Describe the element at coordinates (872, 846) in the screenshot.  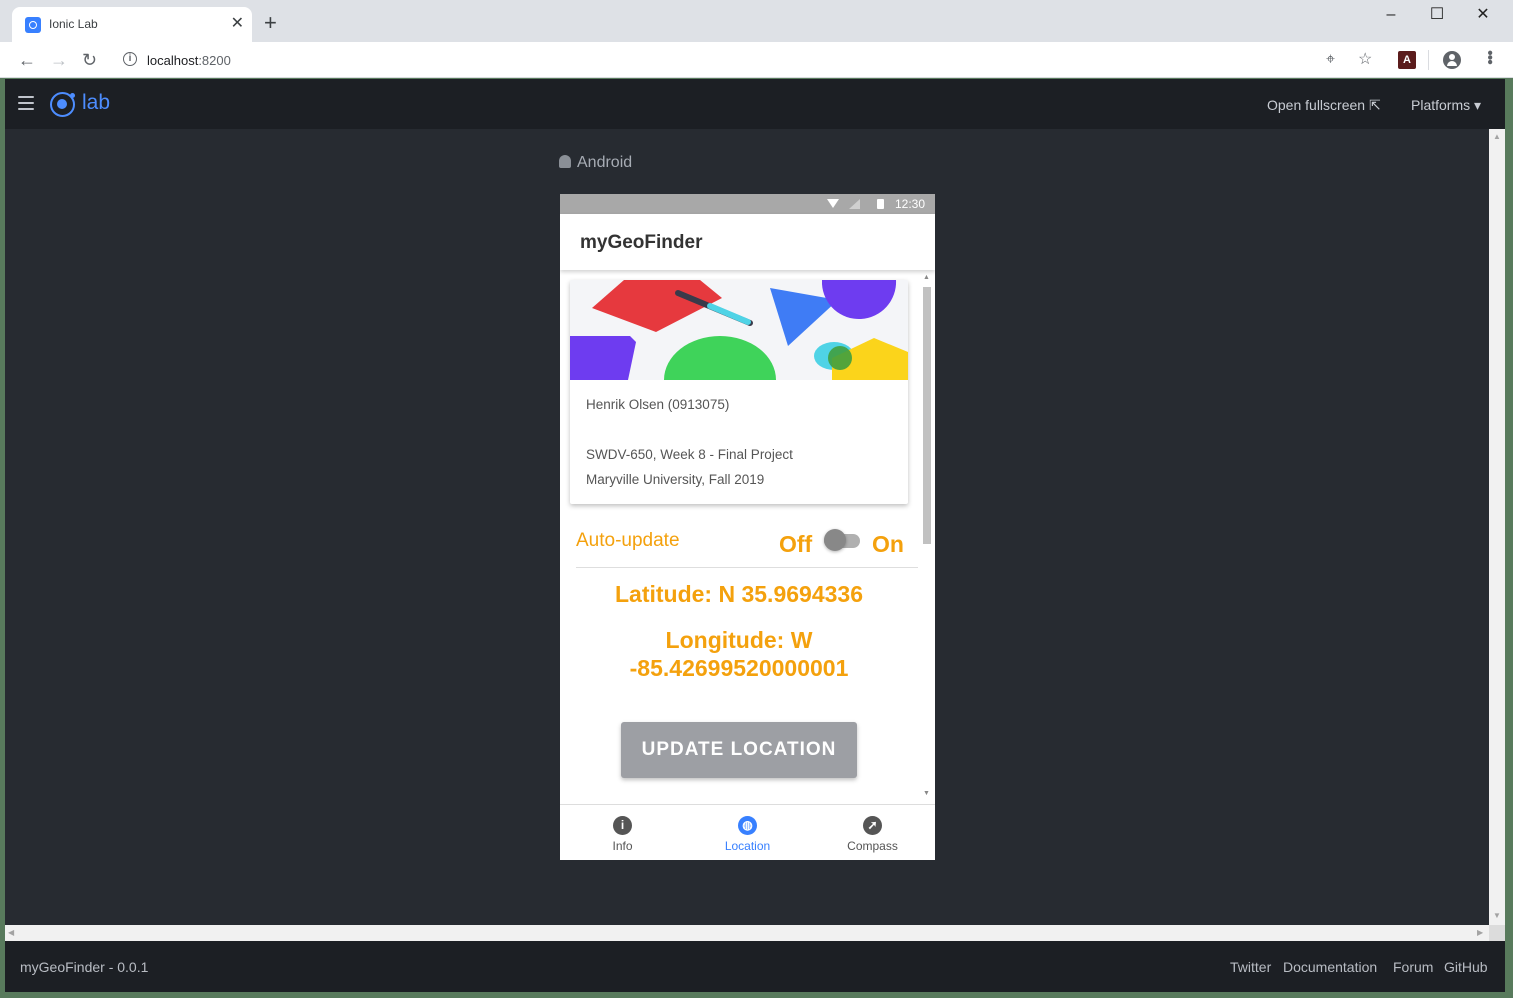
I see `tab-compass-label: Compass` at that location.